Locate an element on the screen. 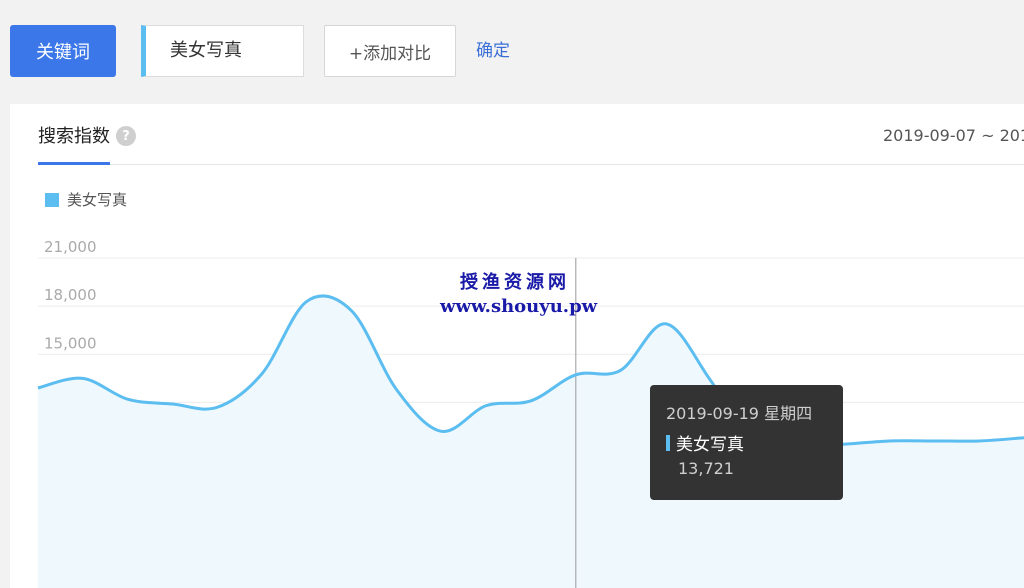 This screenshot has width=1024, height=588. y-tick-label: 18,000 is located at coordinates (70, 295).